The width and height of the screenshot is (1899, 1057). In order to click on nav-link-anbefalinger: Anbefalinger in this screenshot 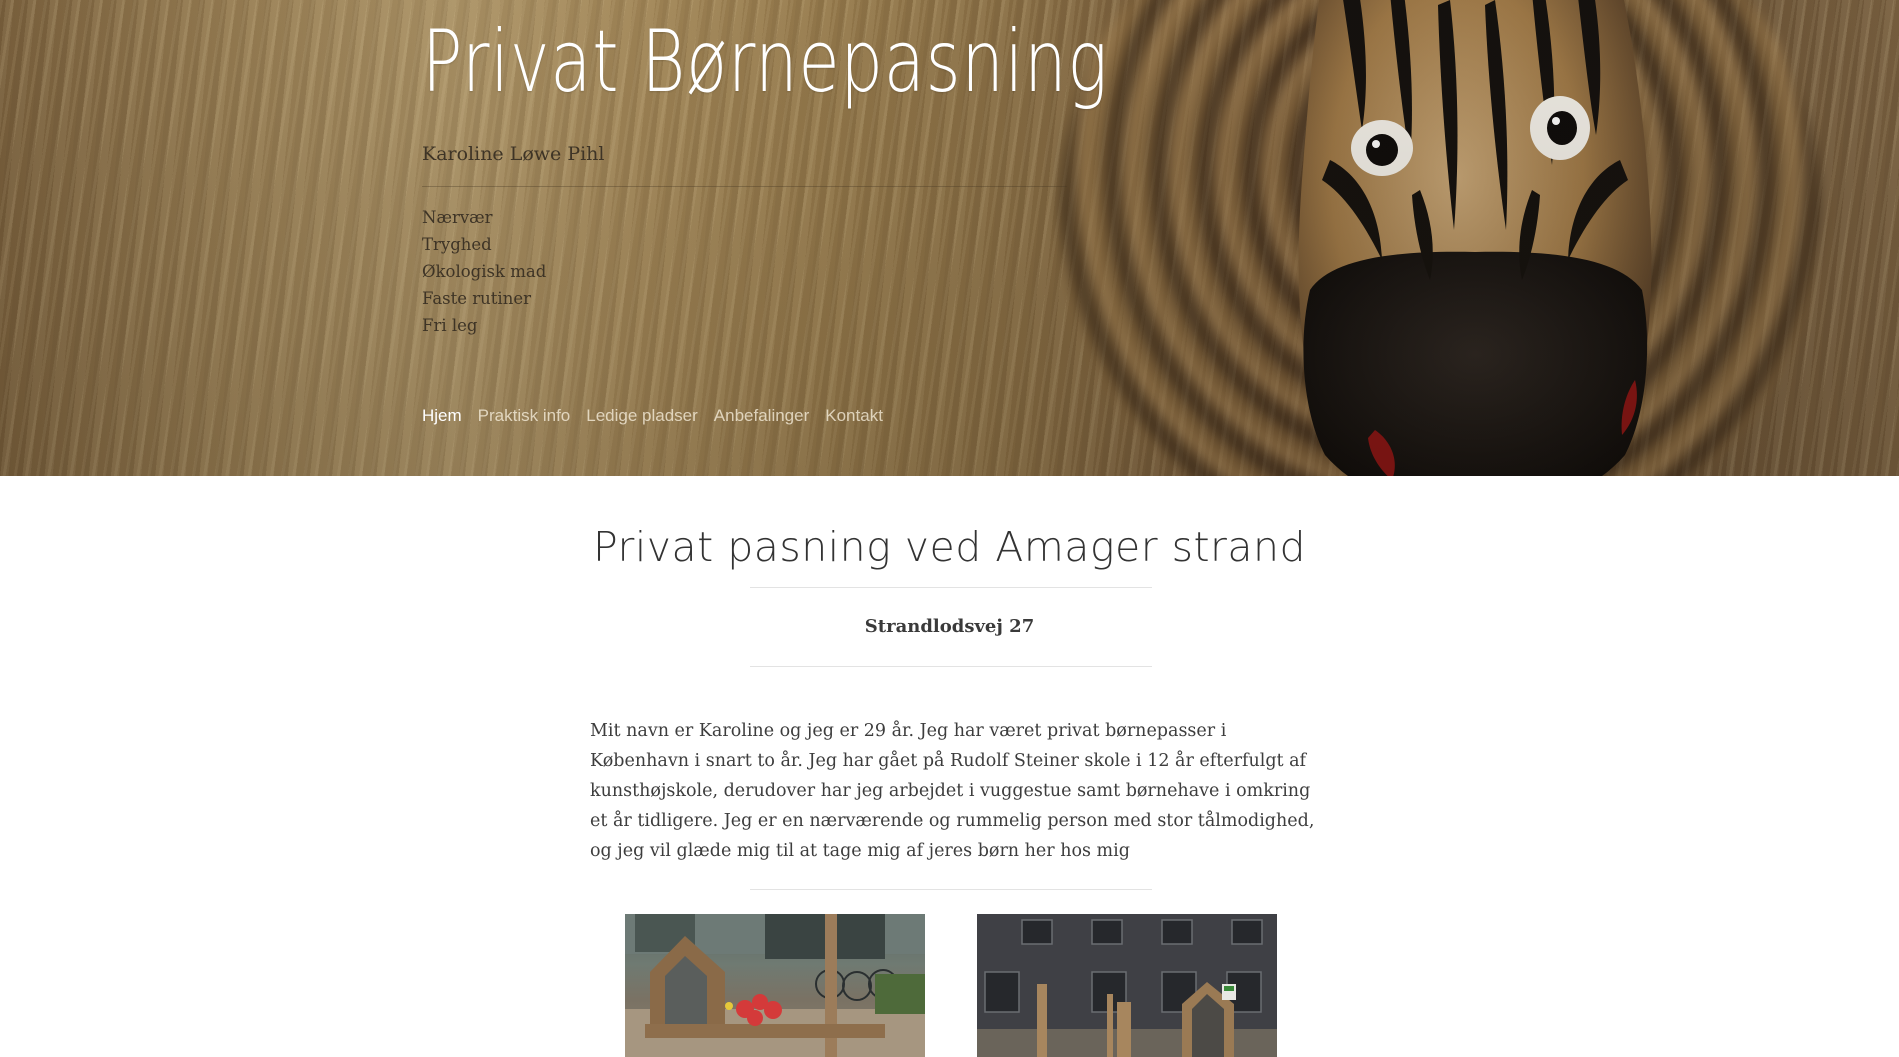, I will do `click(761, 416)`.